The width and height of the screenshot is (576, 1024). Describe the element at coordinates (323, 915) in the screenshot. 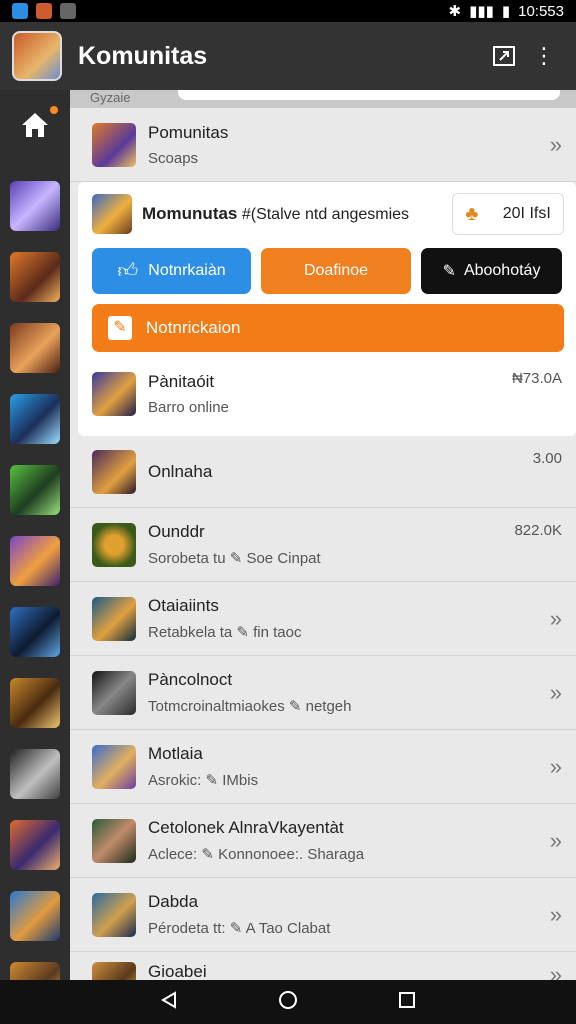

I see `list-item: Dabda Pérodeta tt: ✎ A Tao Clabat »` at that location.